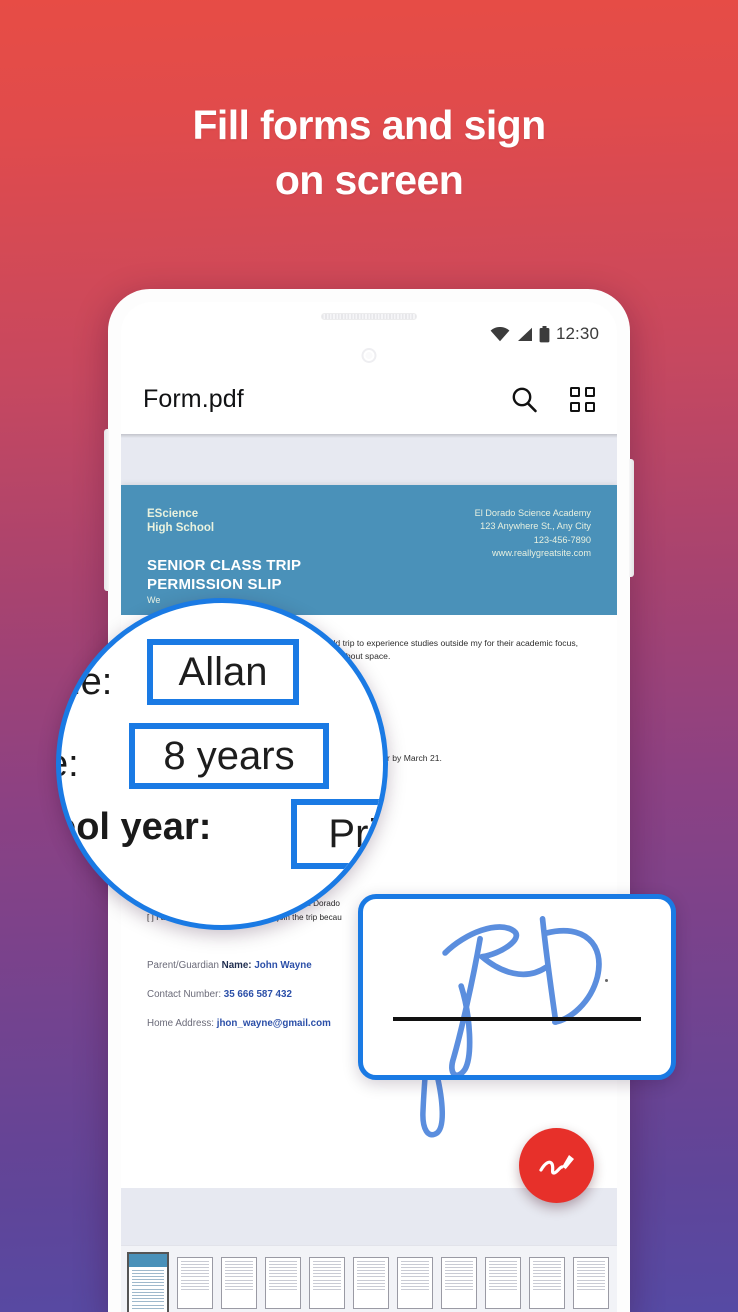 The height and width of the screenshot is (1312, 738). I want to click on wifi-icon, so click(500, 333).